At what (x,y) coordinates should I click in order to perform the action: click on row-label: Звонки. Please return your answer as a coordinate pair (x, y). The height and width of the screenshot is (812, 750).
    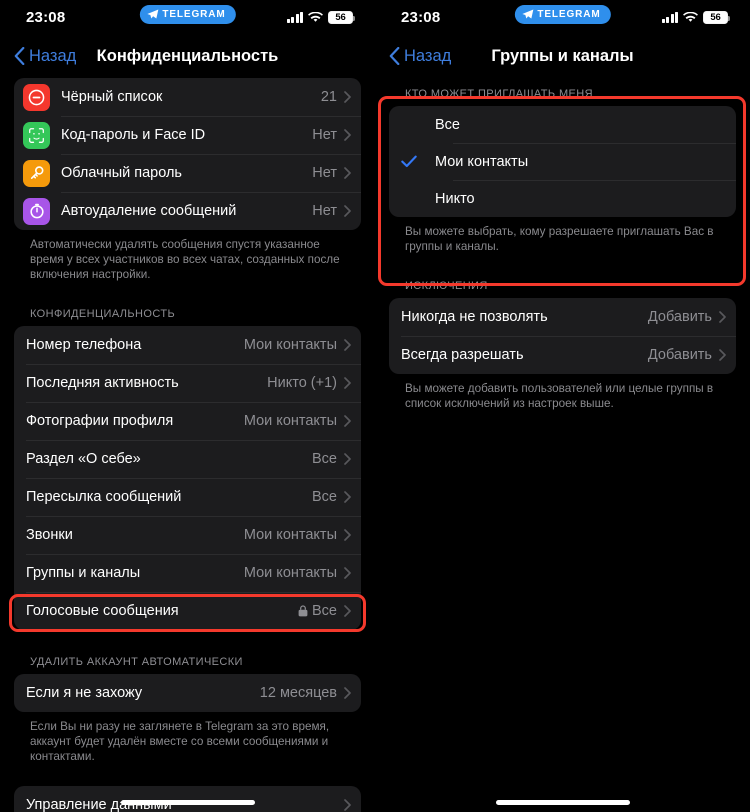
    Looking at the image, I should click on (49, 535).